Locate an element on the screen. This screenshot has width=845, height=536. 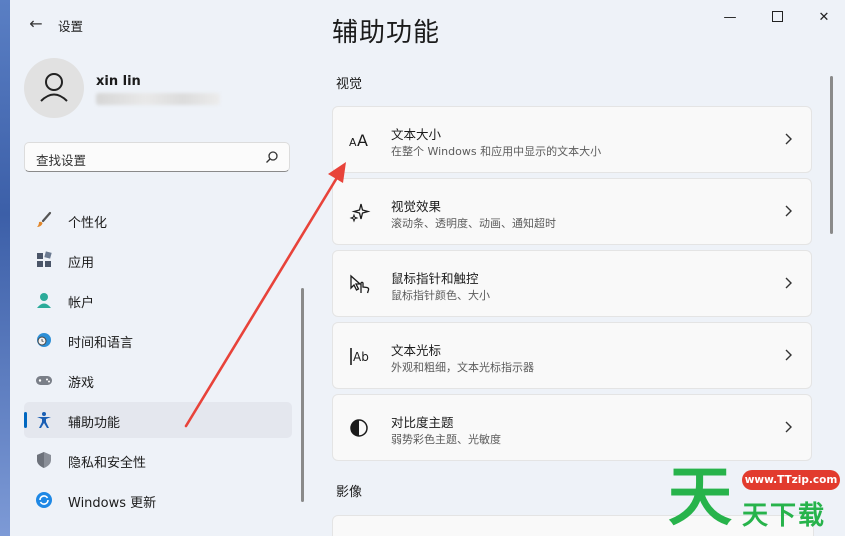
sidebar-item-label: Windows 更新 is located at coordinates (112, 503).